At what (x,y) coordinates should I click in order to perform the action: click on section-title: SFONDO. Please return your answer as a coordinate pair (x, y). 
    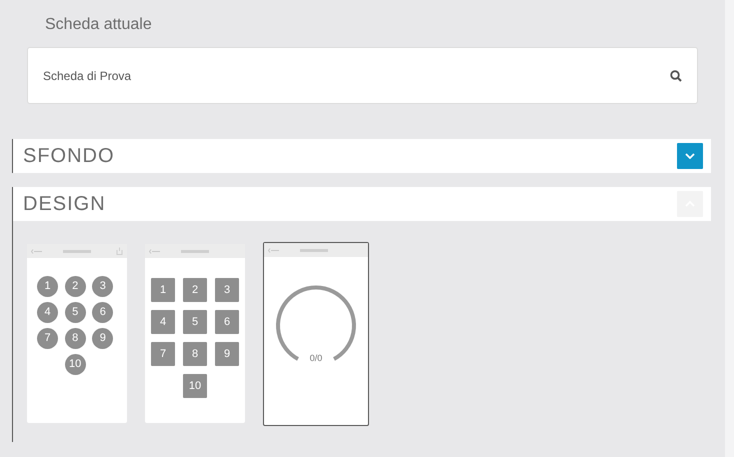
    Looking at the image, I should click on (69, 156).